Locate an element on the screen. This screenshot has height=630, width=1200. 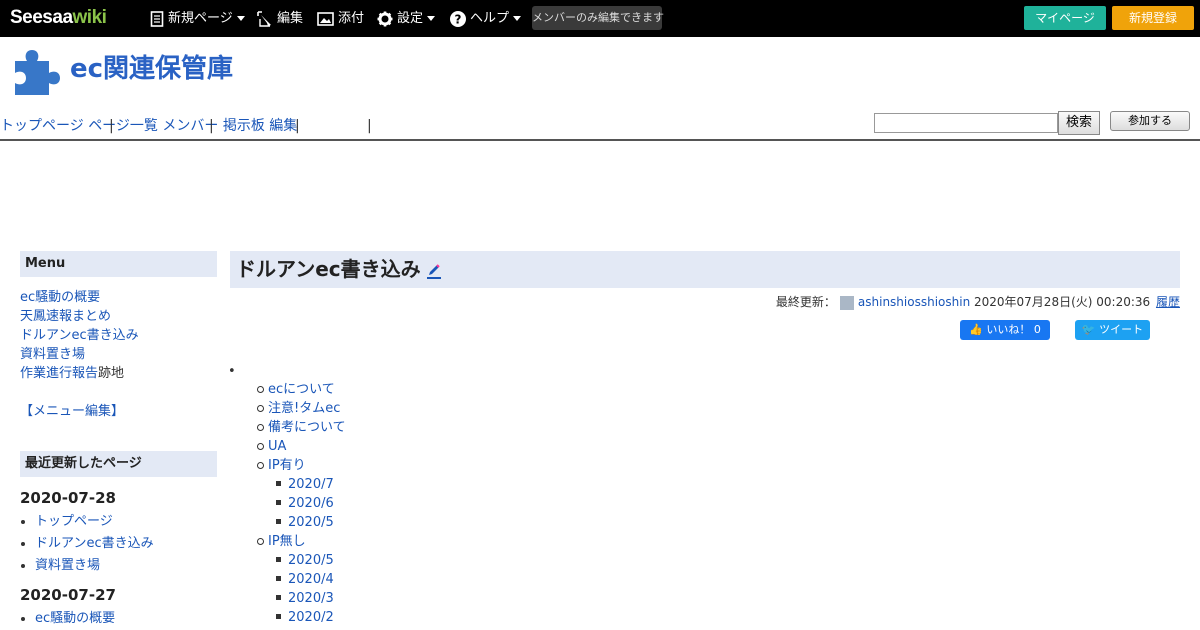
register-button: 新規登録 is located at coordinates (1153, 18).